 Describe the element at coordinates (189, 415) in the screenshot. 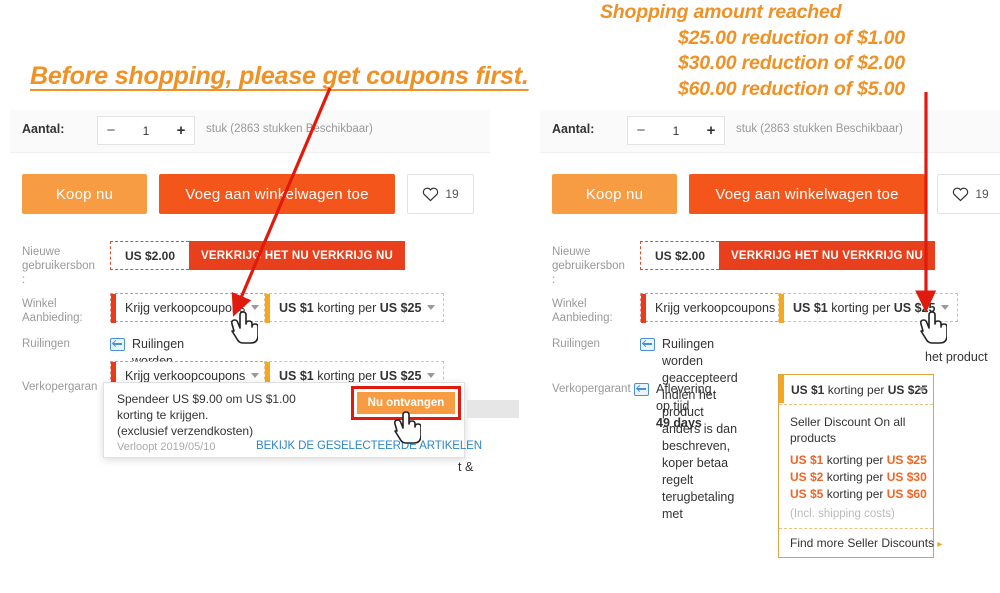

I see `coupon-popup-line-2: krijgen.` at that location.